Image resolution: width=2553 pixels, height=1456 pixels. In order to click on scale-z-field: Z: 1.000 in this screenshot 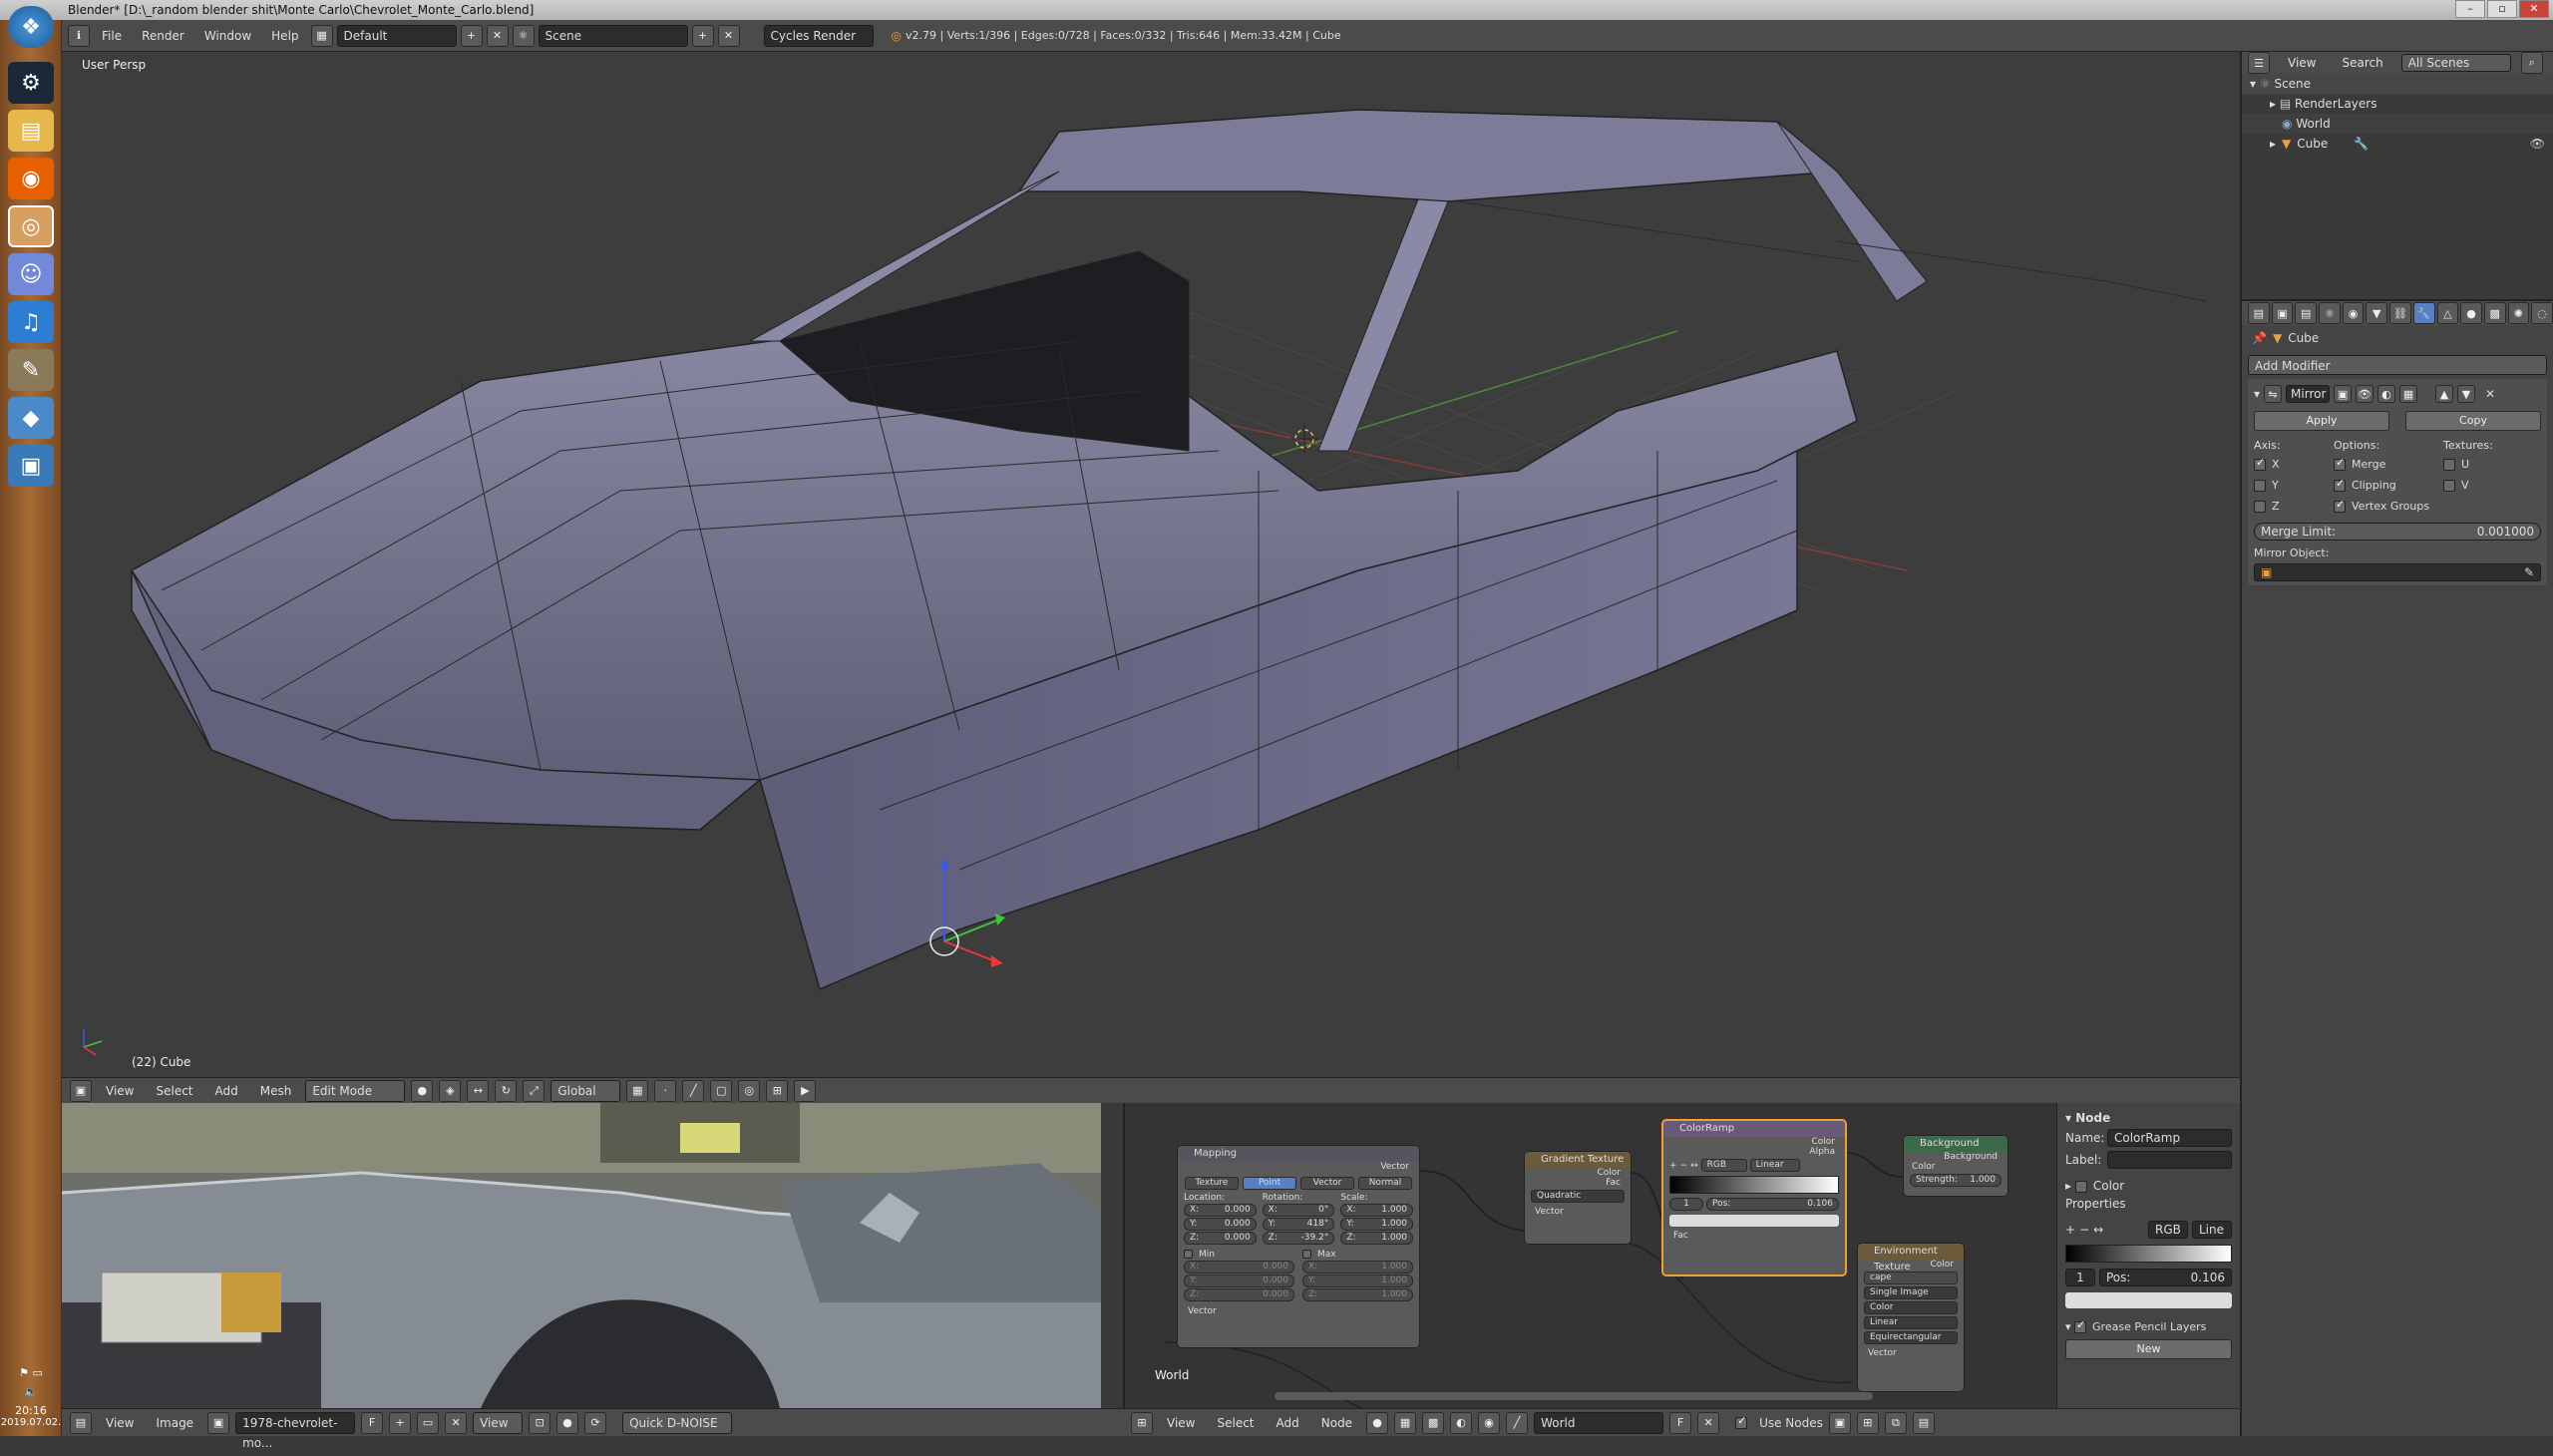, I will do `click(1377, 1238)`.